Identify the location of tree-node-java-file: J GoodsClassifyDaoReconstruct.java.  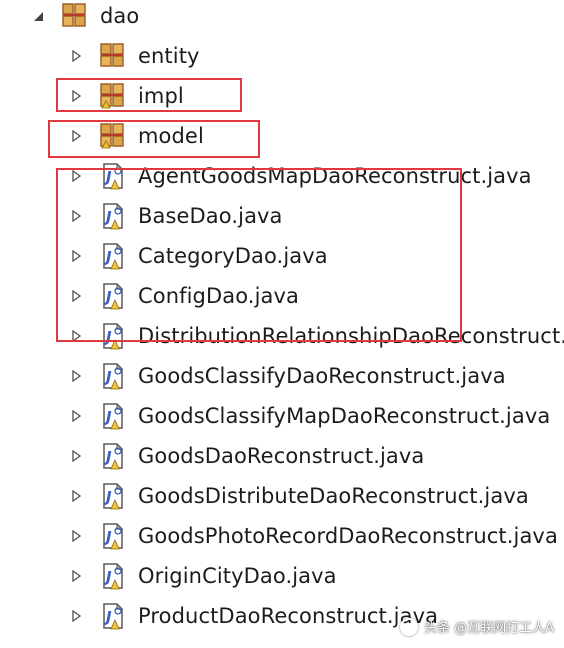
(282, 376).